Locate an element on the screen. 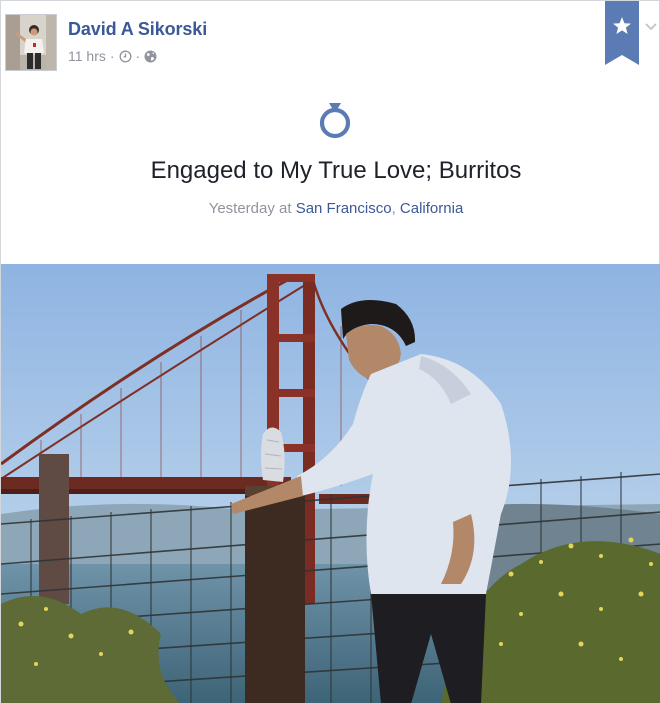  avatar is located at coordinates (31, 42).